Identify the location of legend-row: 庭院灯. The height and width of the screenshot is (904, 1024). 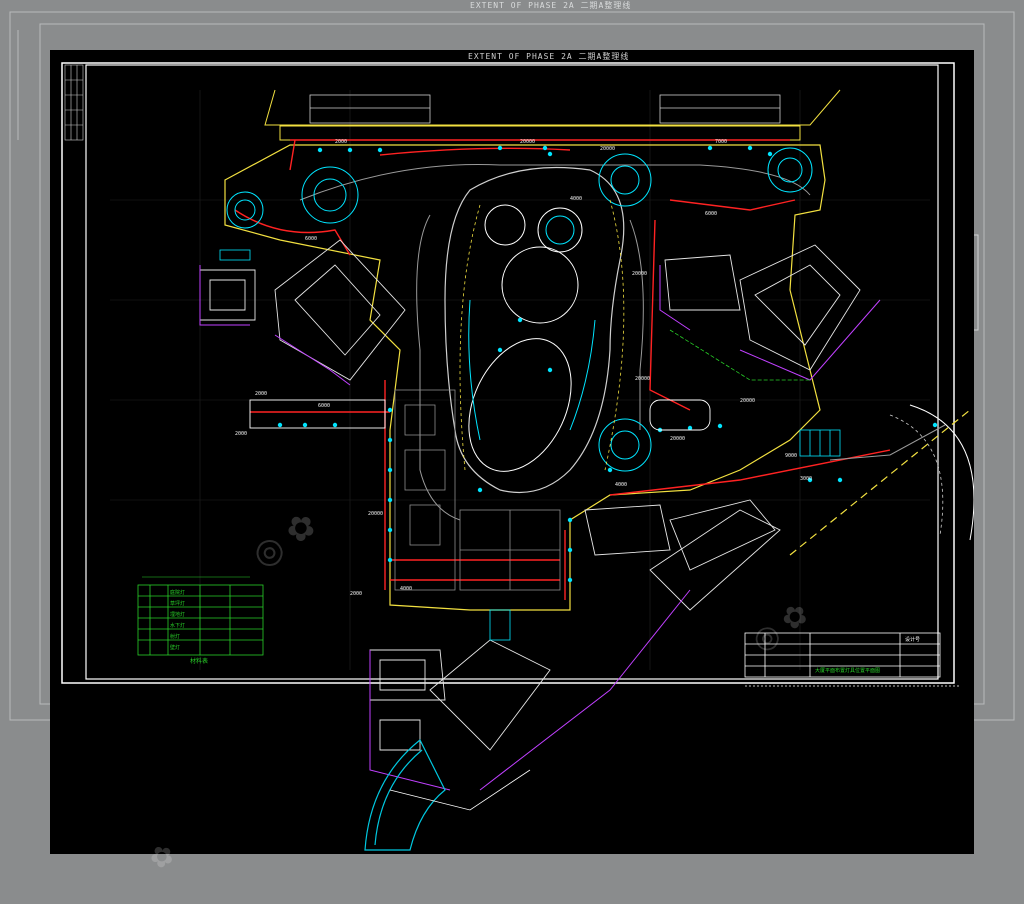
(177, 592).